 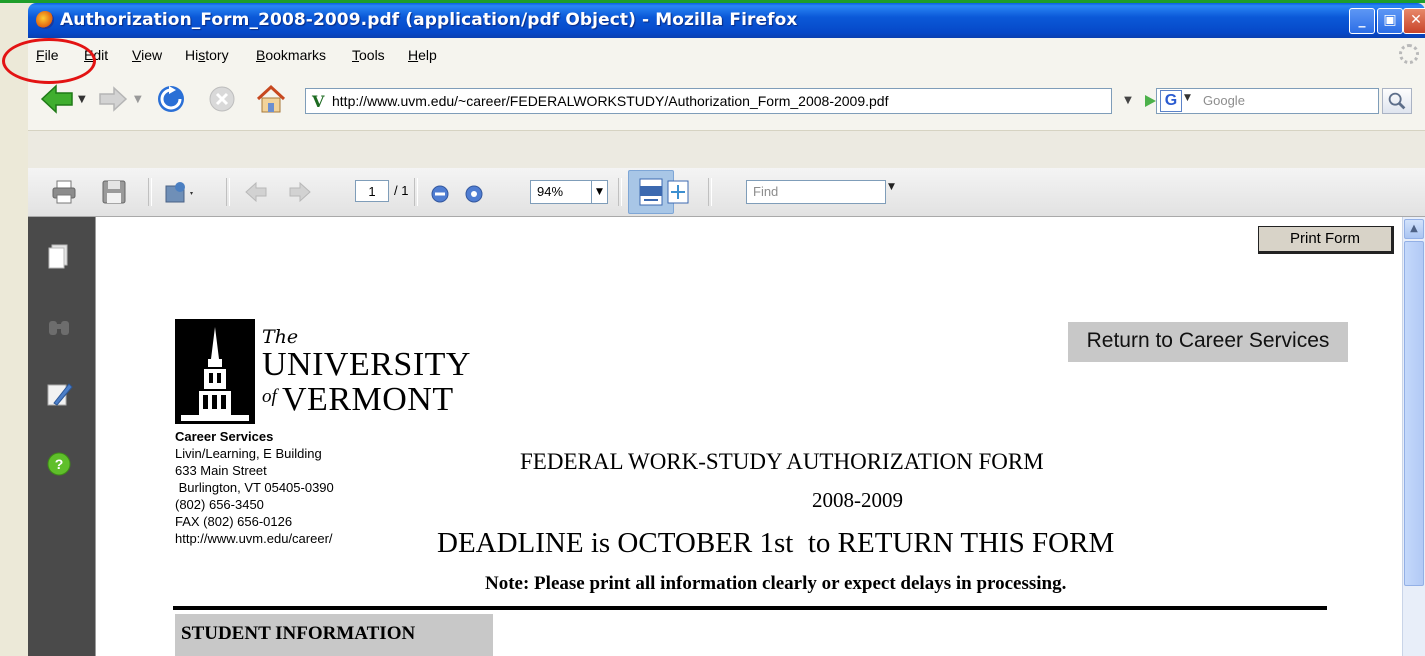 I want to click on chevron-down-icon: ▼, so click(x=1187, y=98).